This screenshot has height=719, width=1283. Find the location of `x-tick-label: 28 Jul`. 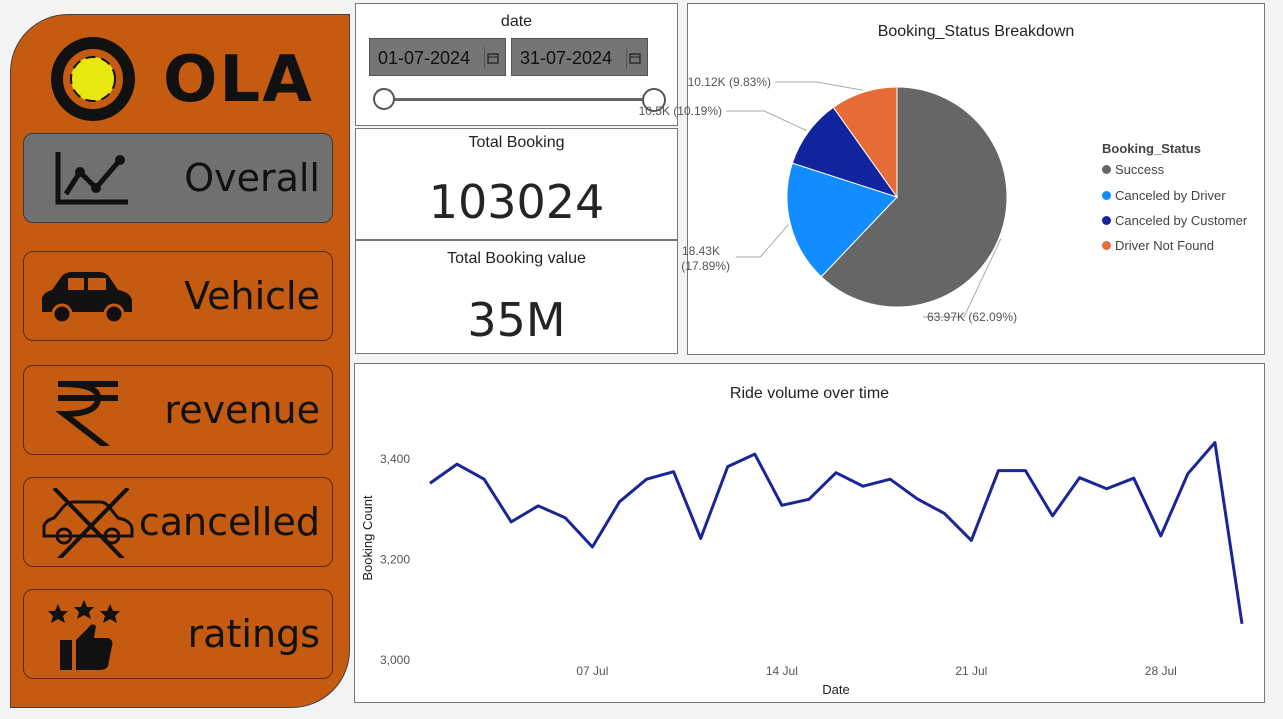

x-tick-label: 28 Jul is located at coordinates (1161, 671).